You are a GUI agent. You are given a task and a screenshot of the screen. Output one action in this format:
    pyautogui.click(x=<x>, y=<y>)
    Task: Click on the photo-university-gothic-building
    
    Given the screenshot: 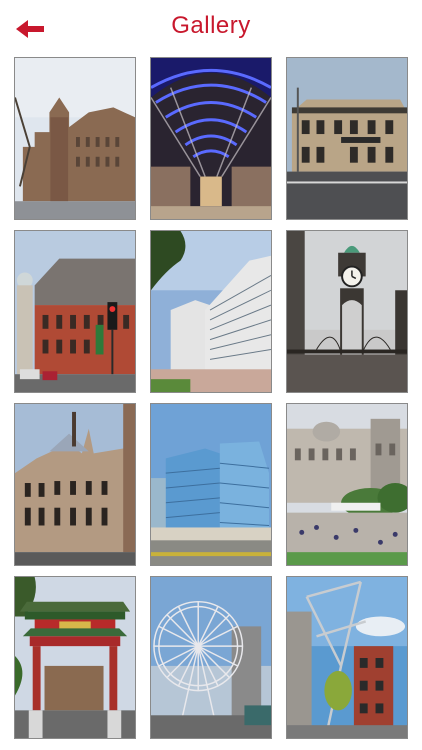 What is the action you would take?
    pyautogui.click(x=75, y=138)
    